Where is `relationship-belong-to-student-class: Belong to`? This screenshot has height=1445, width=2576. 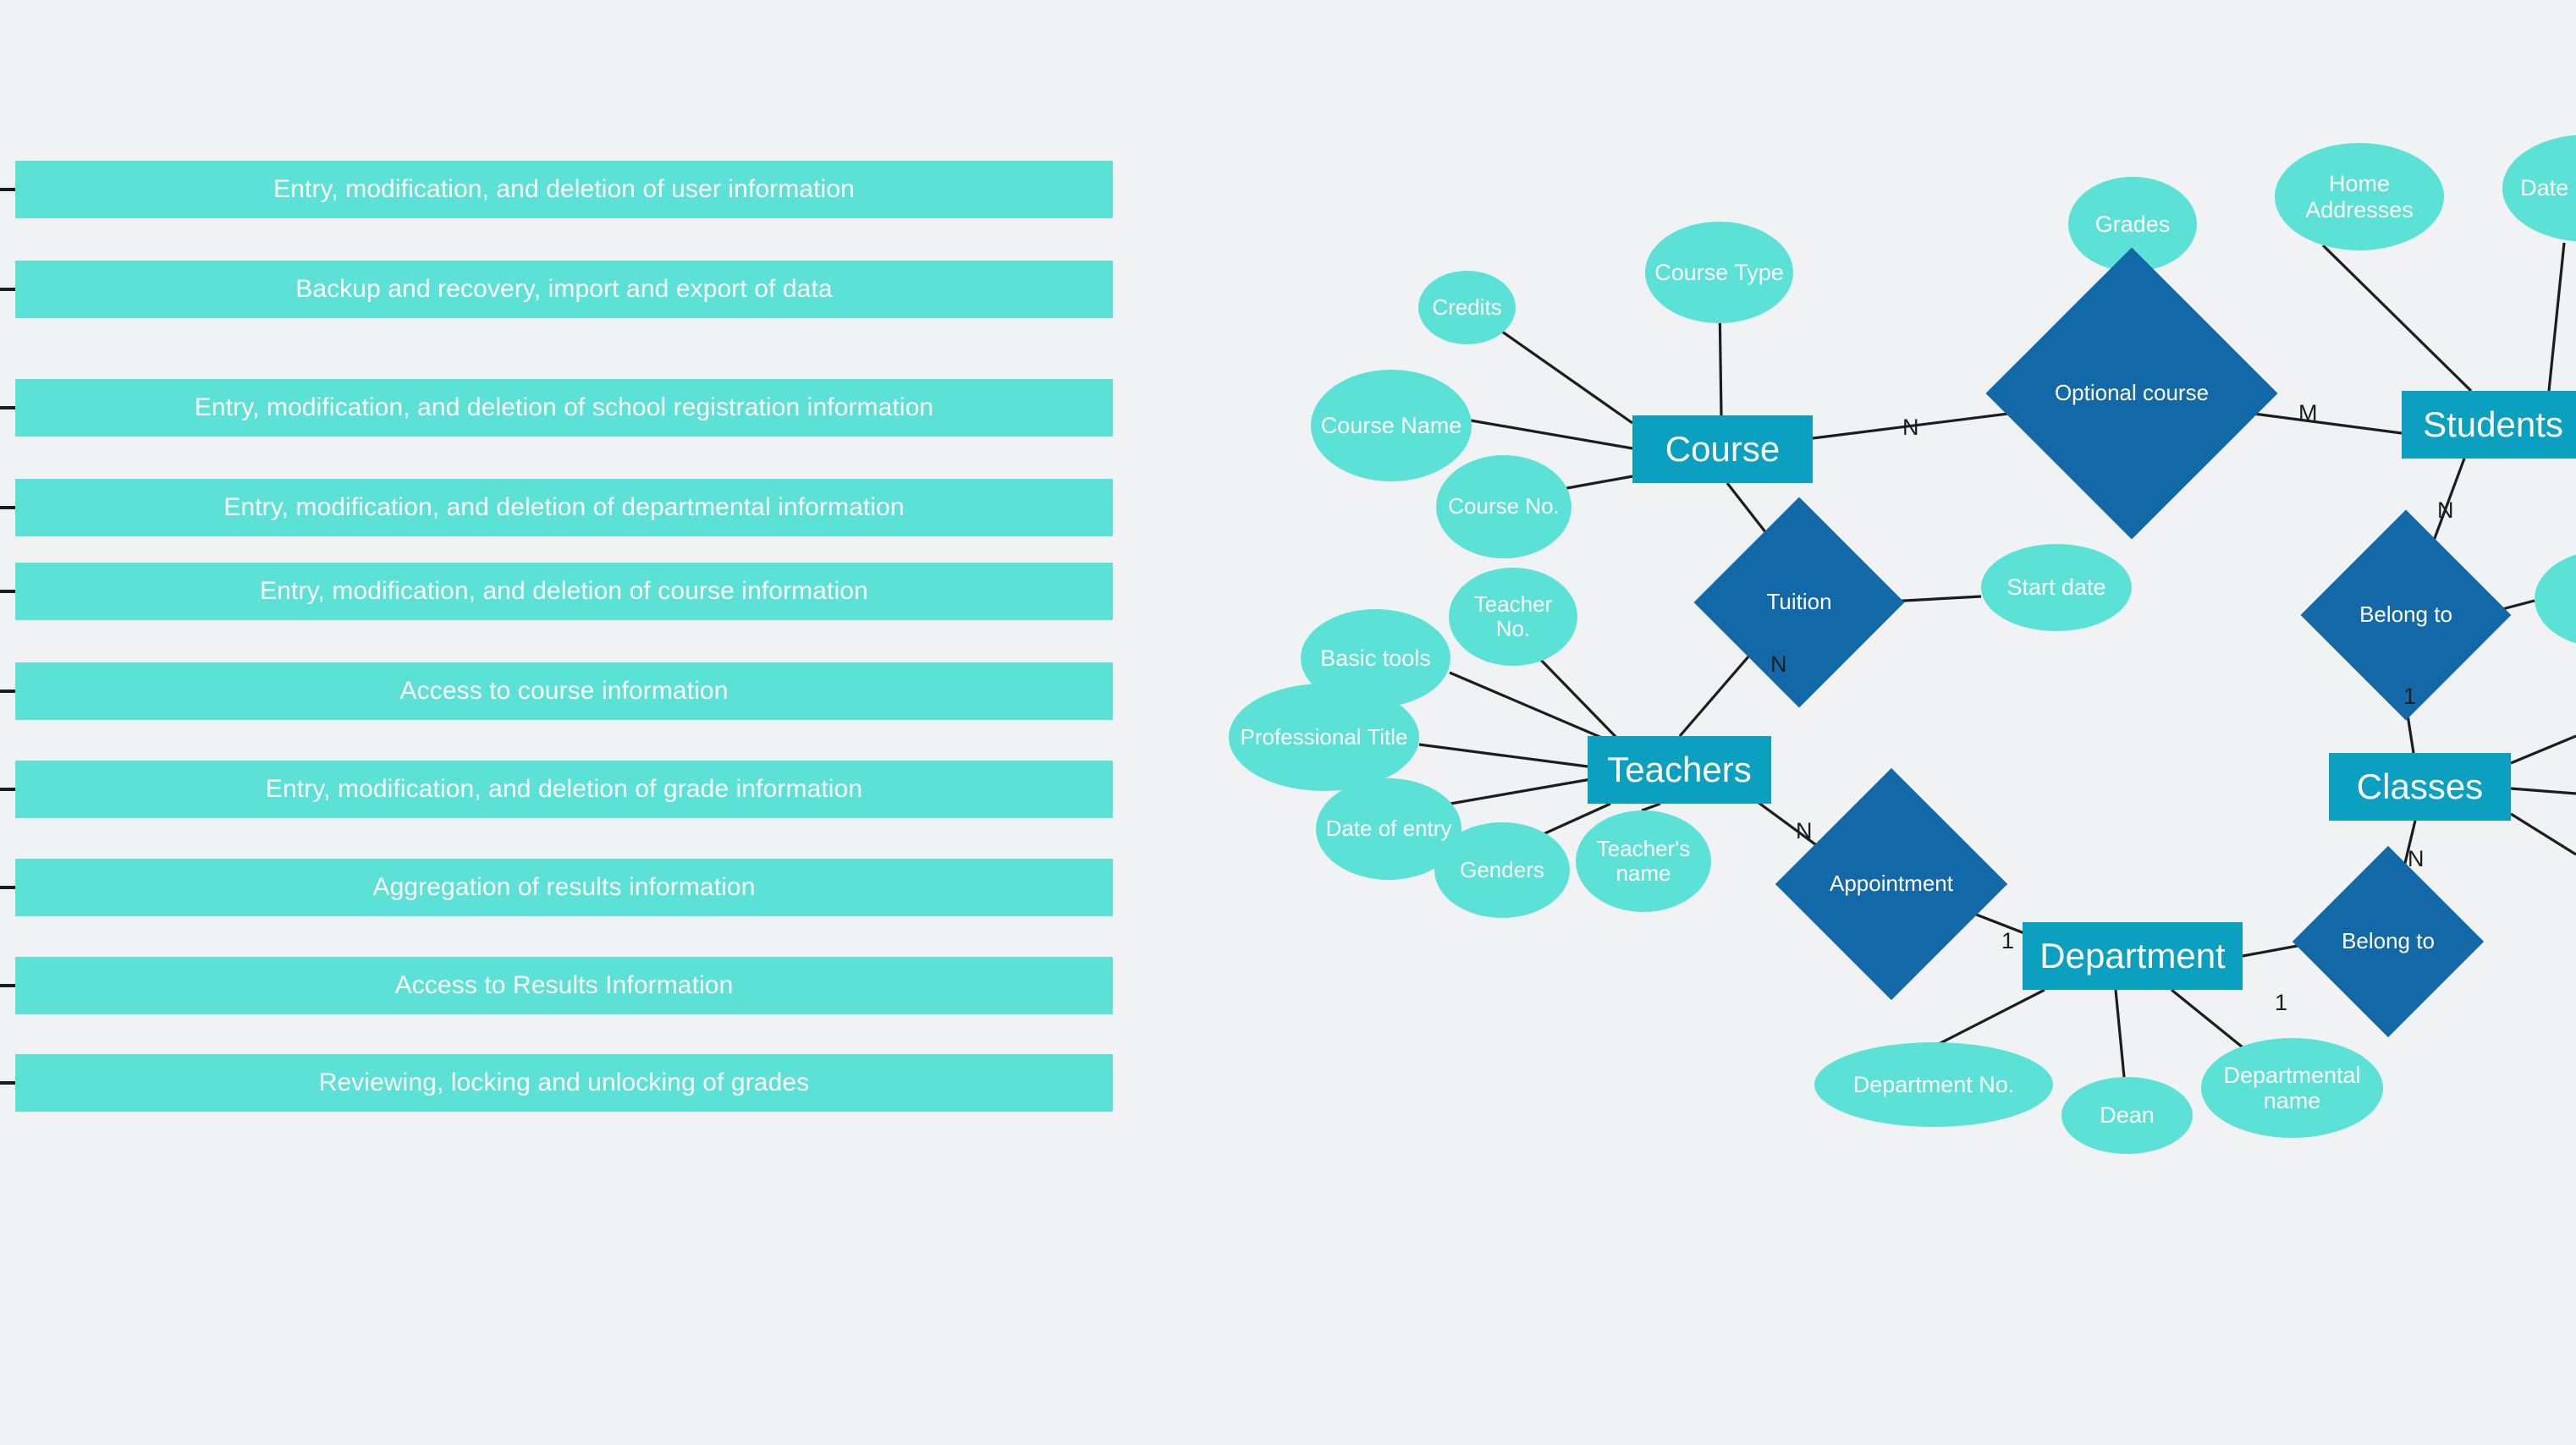 relationship-belong-to-student-class: Belong to is located at coordinates (2406, 615).